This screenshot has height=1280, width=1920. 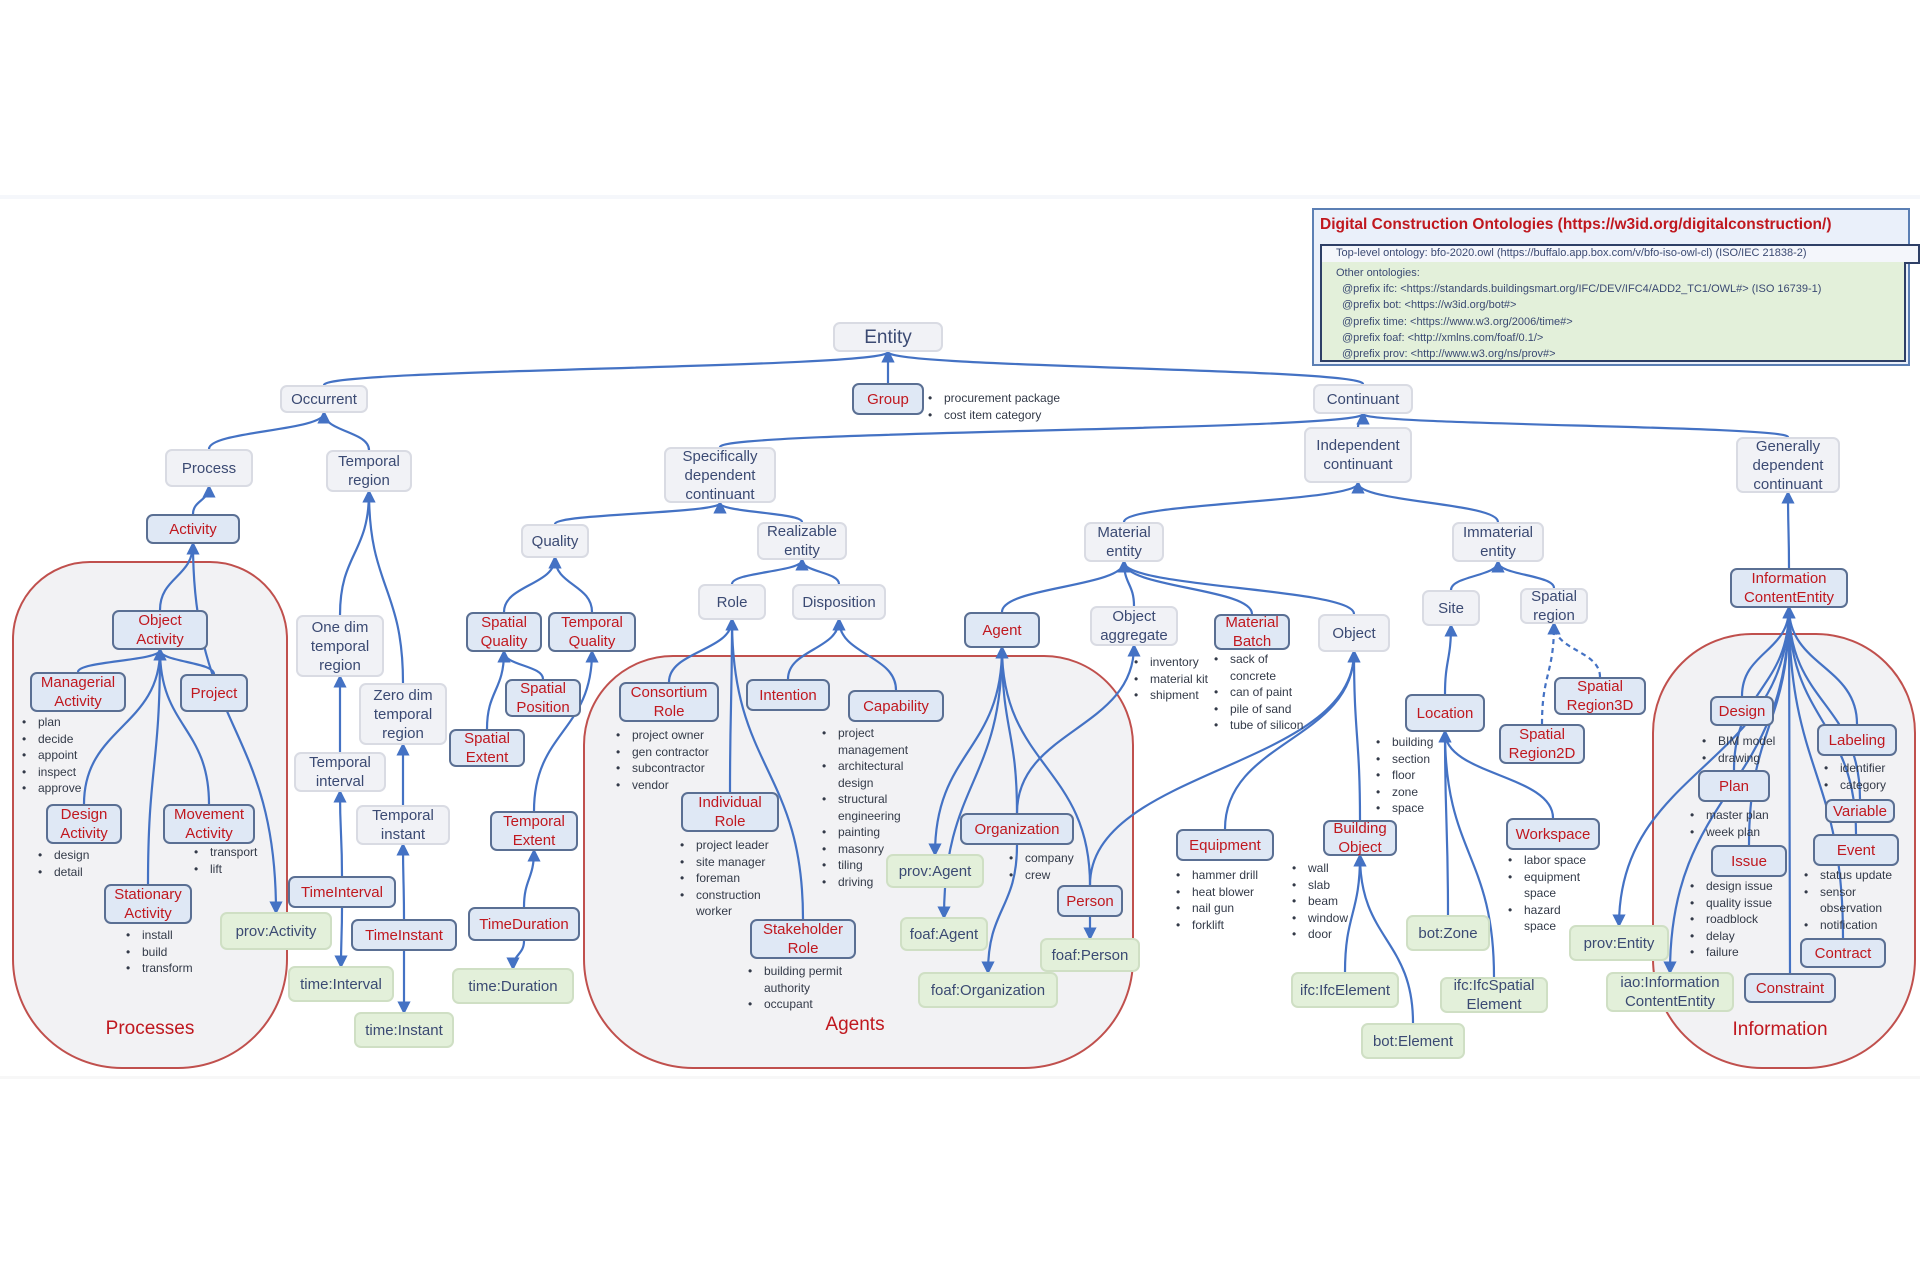 What do you see at coordinates (524, 924) in the screenshot?
I see `node-time-duration-dice: TimeDuration` at bounding box center [524, 924].